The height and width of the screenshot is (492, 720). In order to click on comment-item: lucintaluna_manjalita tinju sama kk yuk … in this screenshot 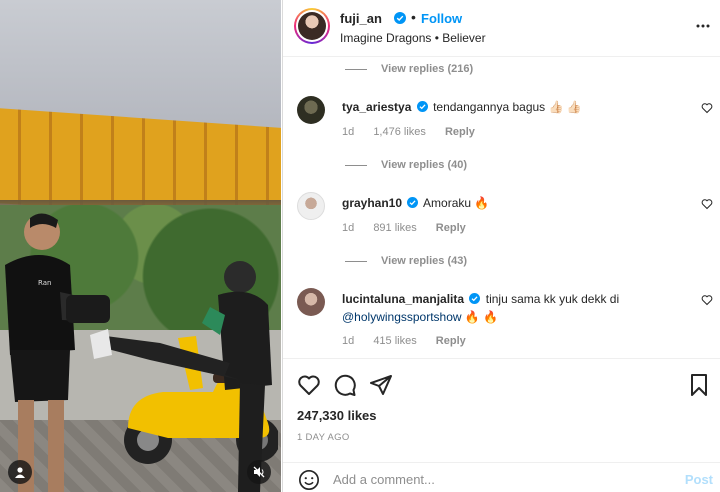, I will do `click(508, 321)`.